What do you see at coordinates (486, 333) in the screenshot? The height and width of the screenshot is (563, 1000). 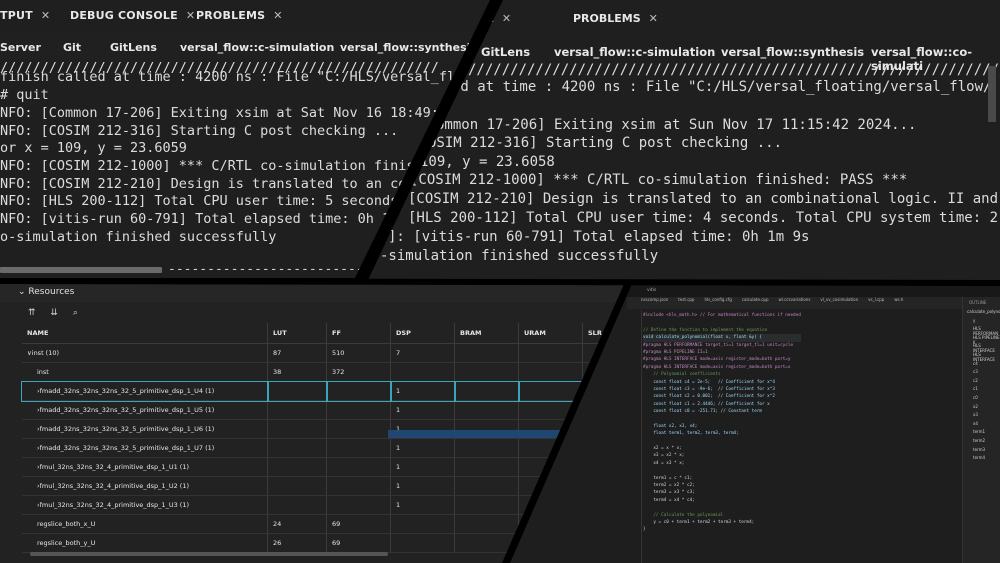 I see `column-header-bram: BRAM` at bounding box center [486, 333].